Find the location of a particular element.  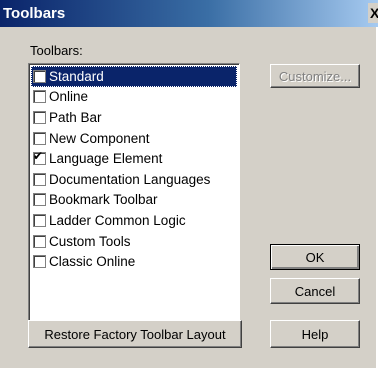

toolbar-item-label: New Component is located at coordinates (99, 138).